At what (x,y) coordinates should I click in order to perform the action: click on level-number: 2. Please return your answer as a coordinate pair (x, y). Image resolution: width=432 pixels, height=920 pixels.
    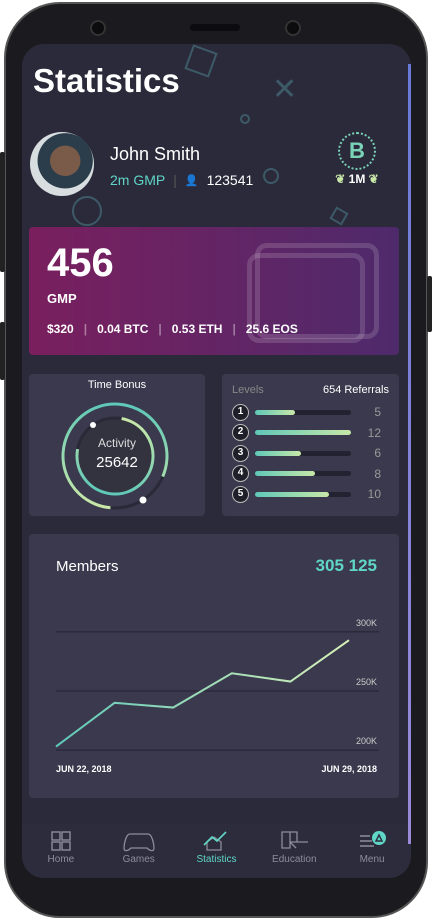
    Looking at the image, I should click on (240, 433).